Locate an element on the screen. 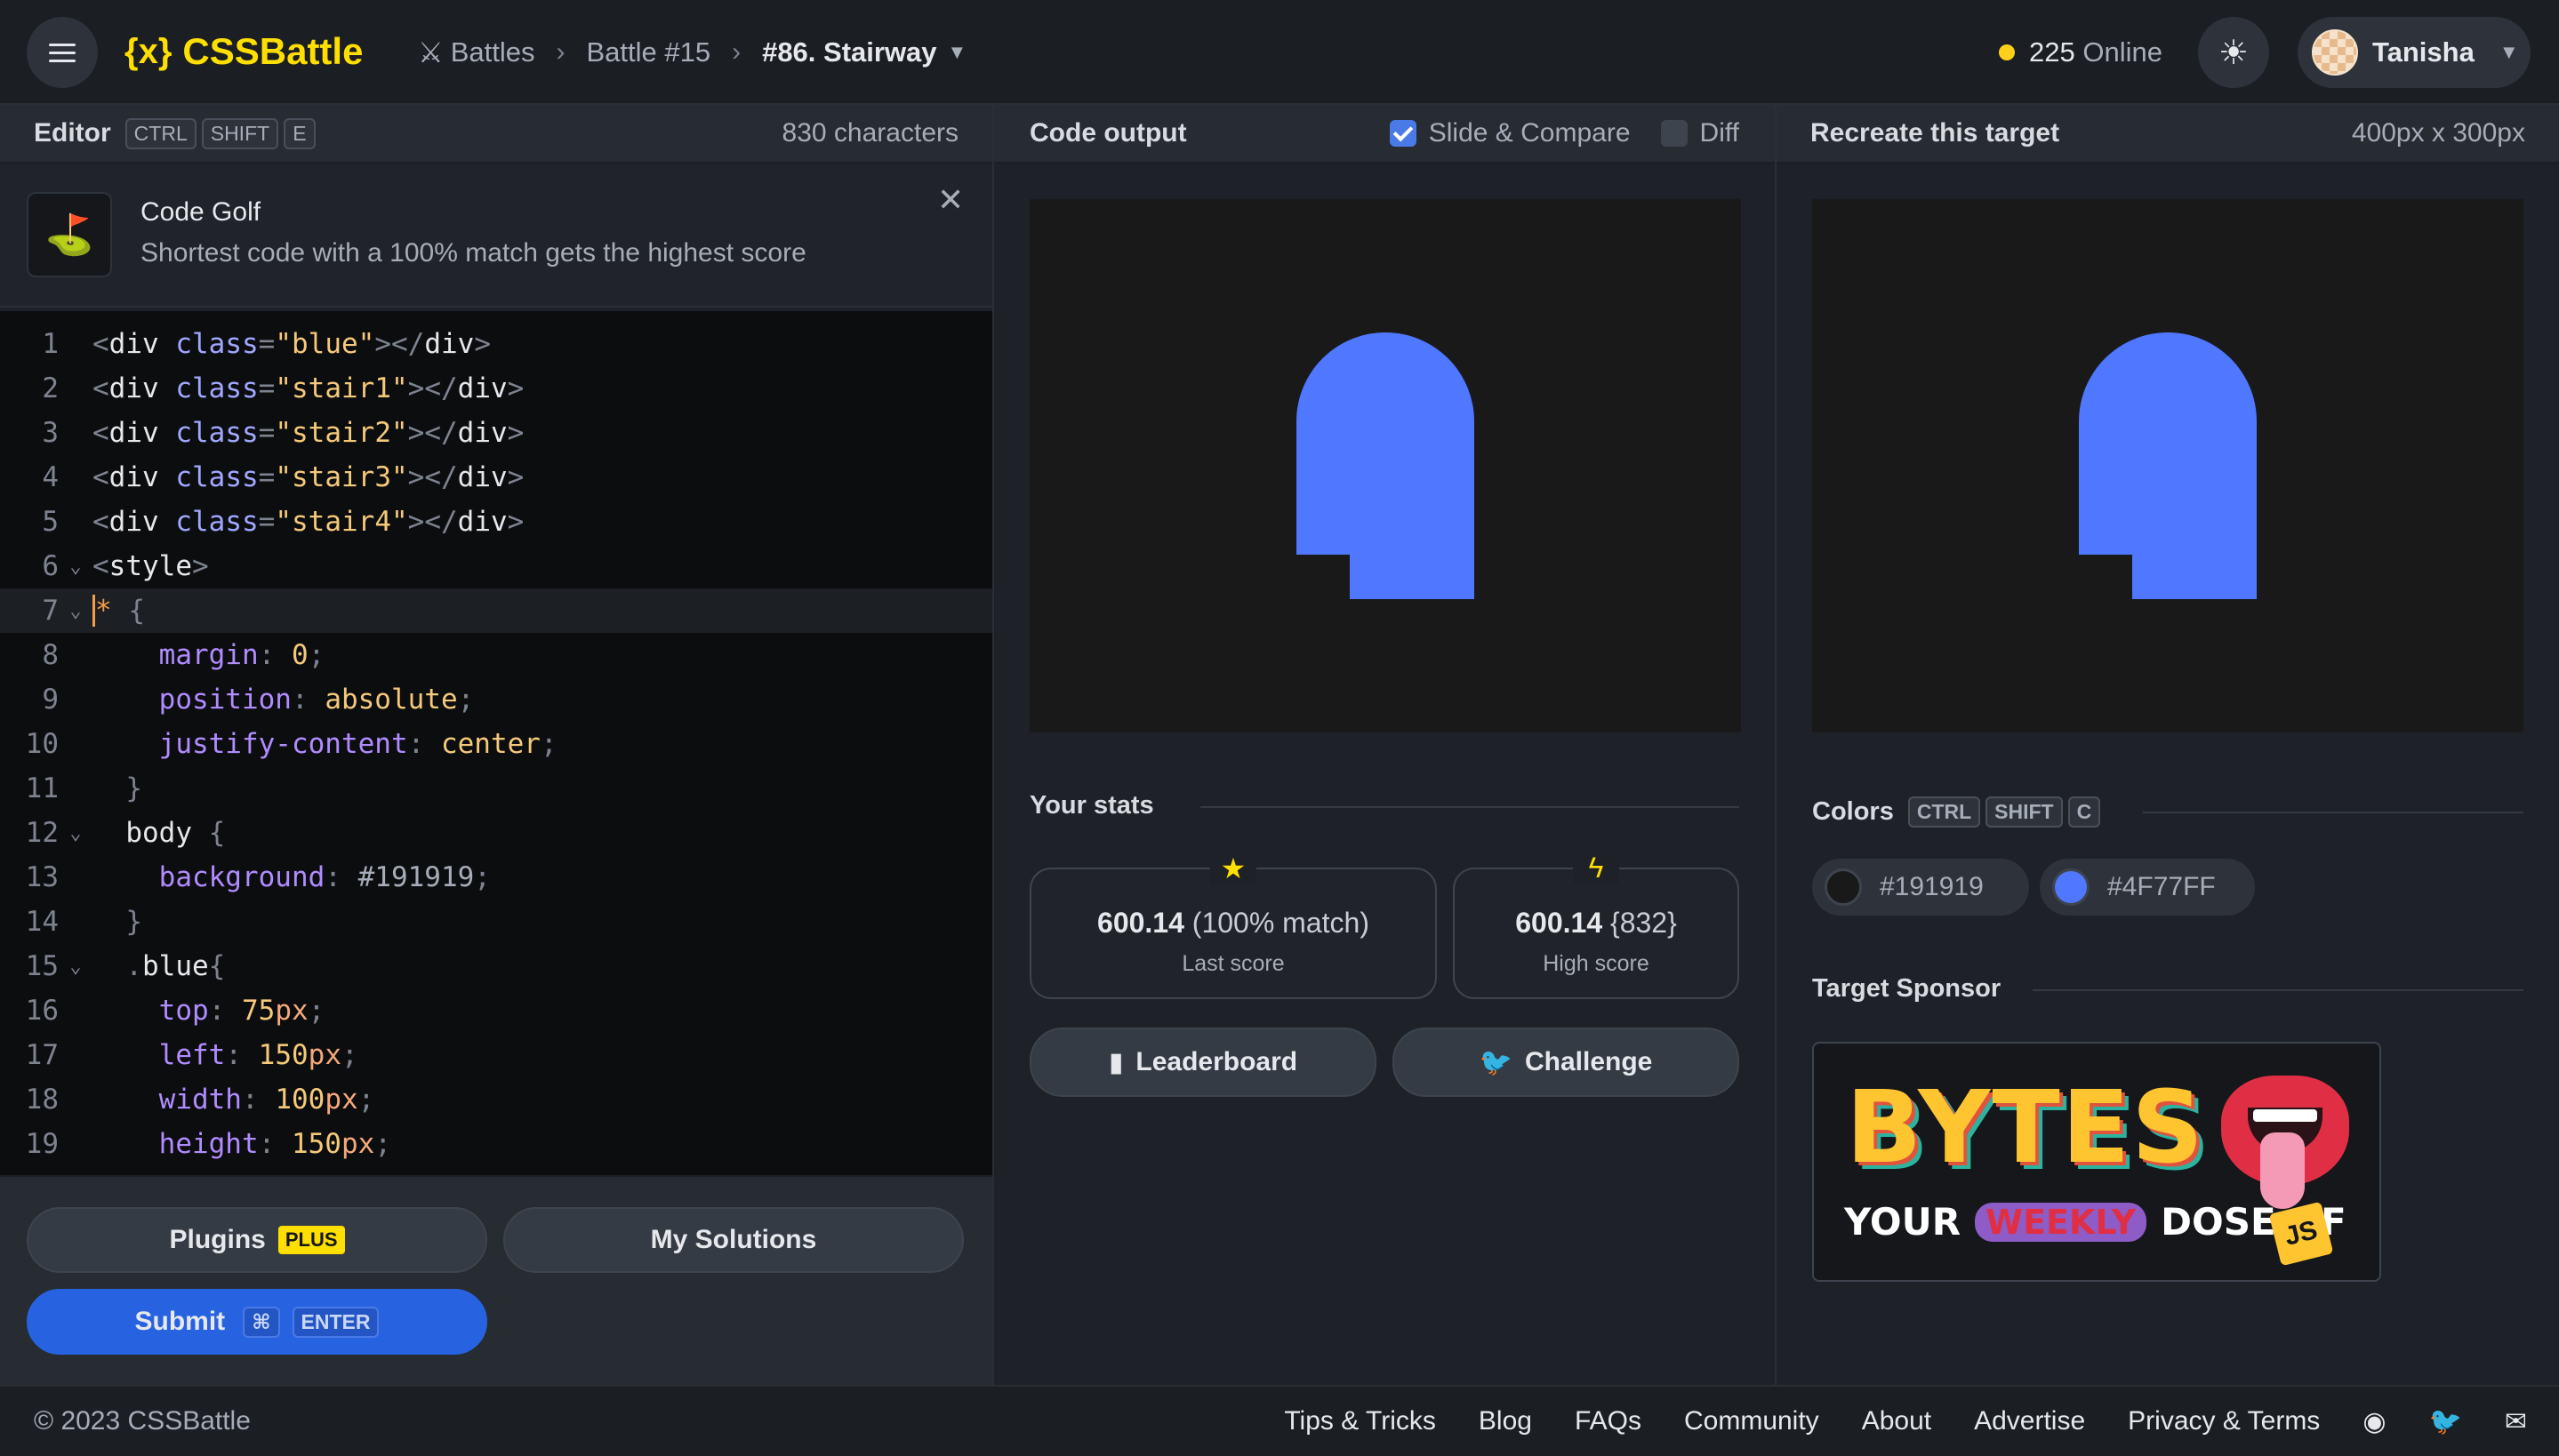  code-line: 2 <div class="stair1"></div> is located at coordinates (283, 388).